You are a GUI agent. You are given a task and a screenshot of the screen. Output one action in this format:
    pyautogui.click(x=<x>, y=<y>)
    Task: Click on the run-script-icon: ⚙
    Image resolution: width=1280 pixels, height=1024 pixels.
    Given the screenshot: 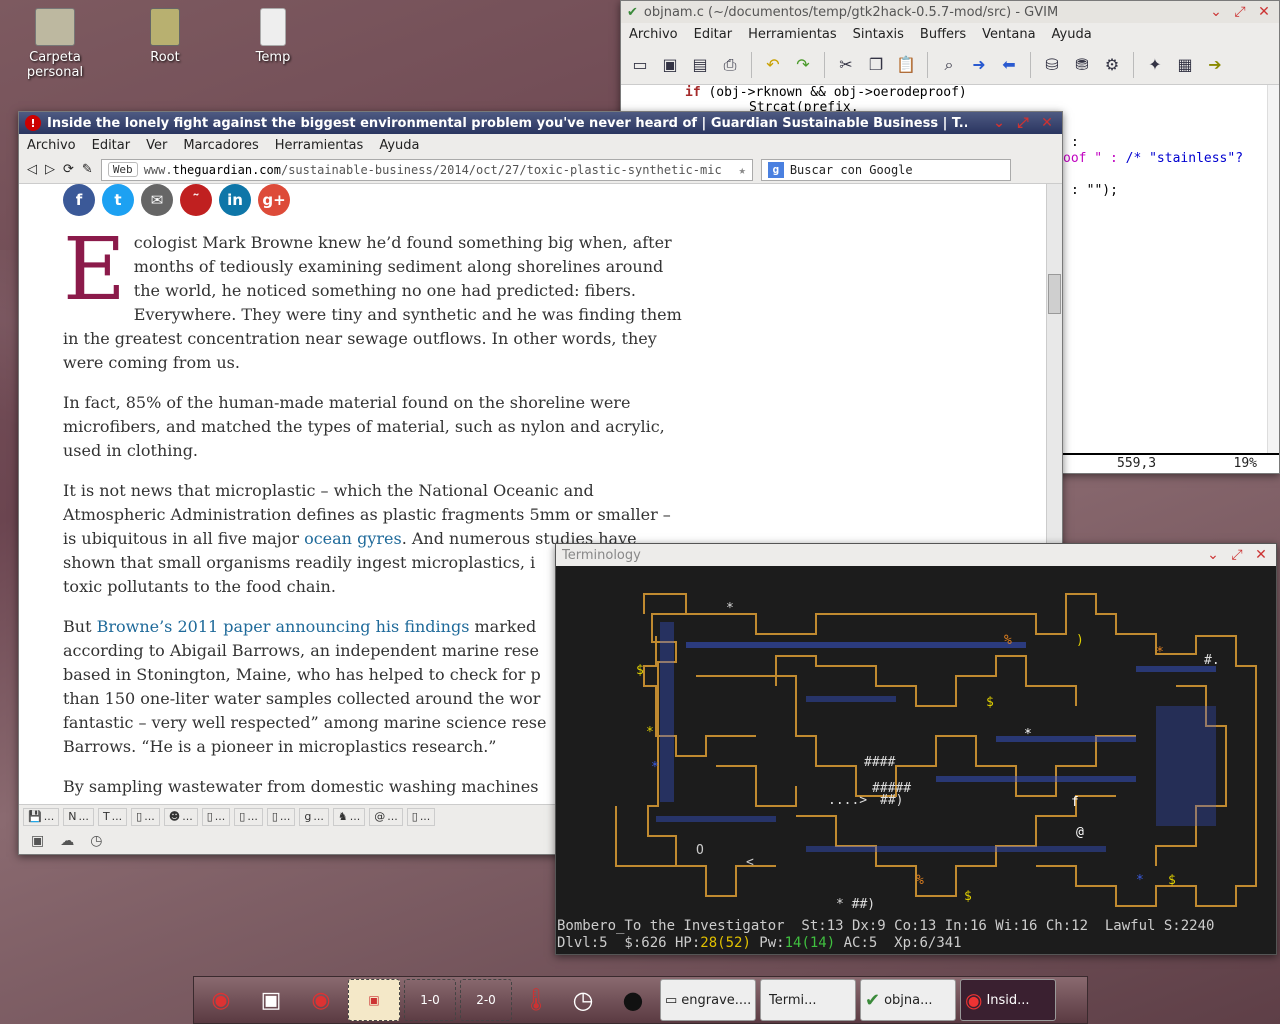 What is the action you would take?
    pyautogui.click(x=1112, y=65)
    